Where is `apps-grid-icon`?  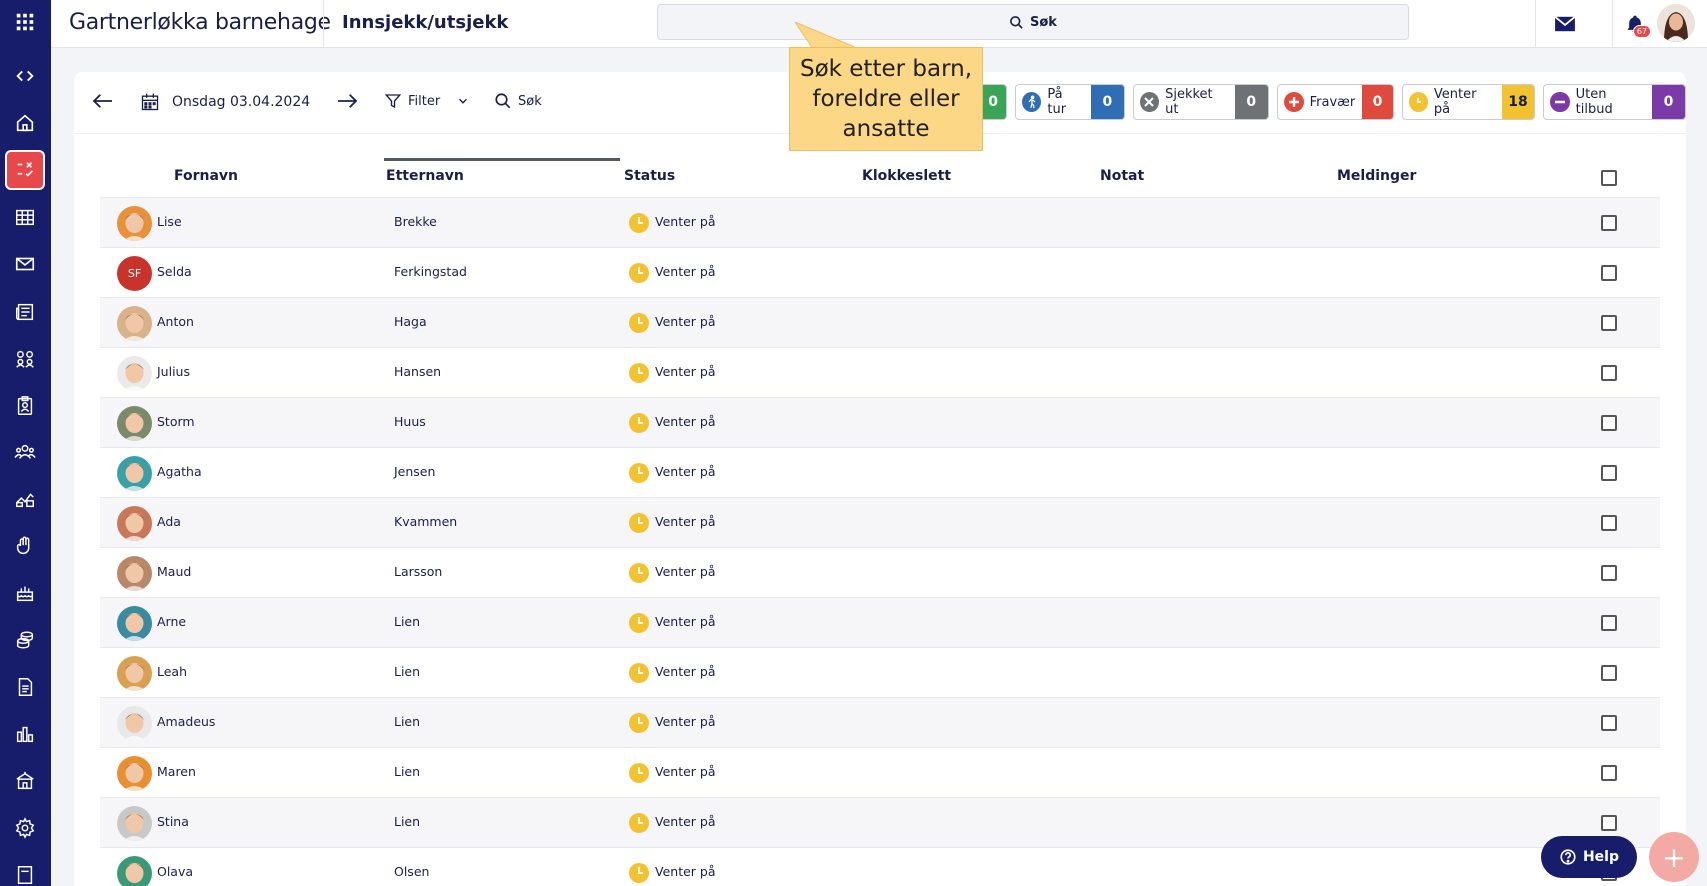 apps-grid-icon is located at coordinates (25, 22).